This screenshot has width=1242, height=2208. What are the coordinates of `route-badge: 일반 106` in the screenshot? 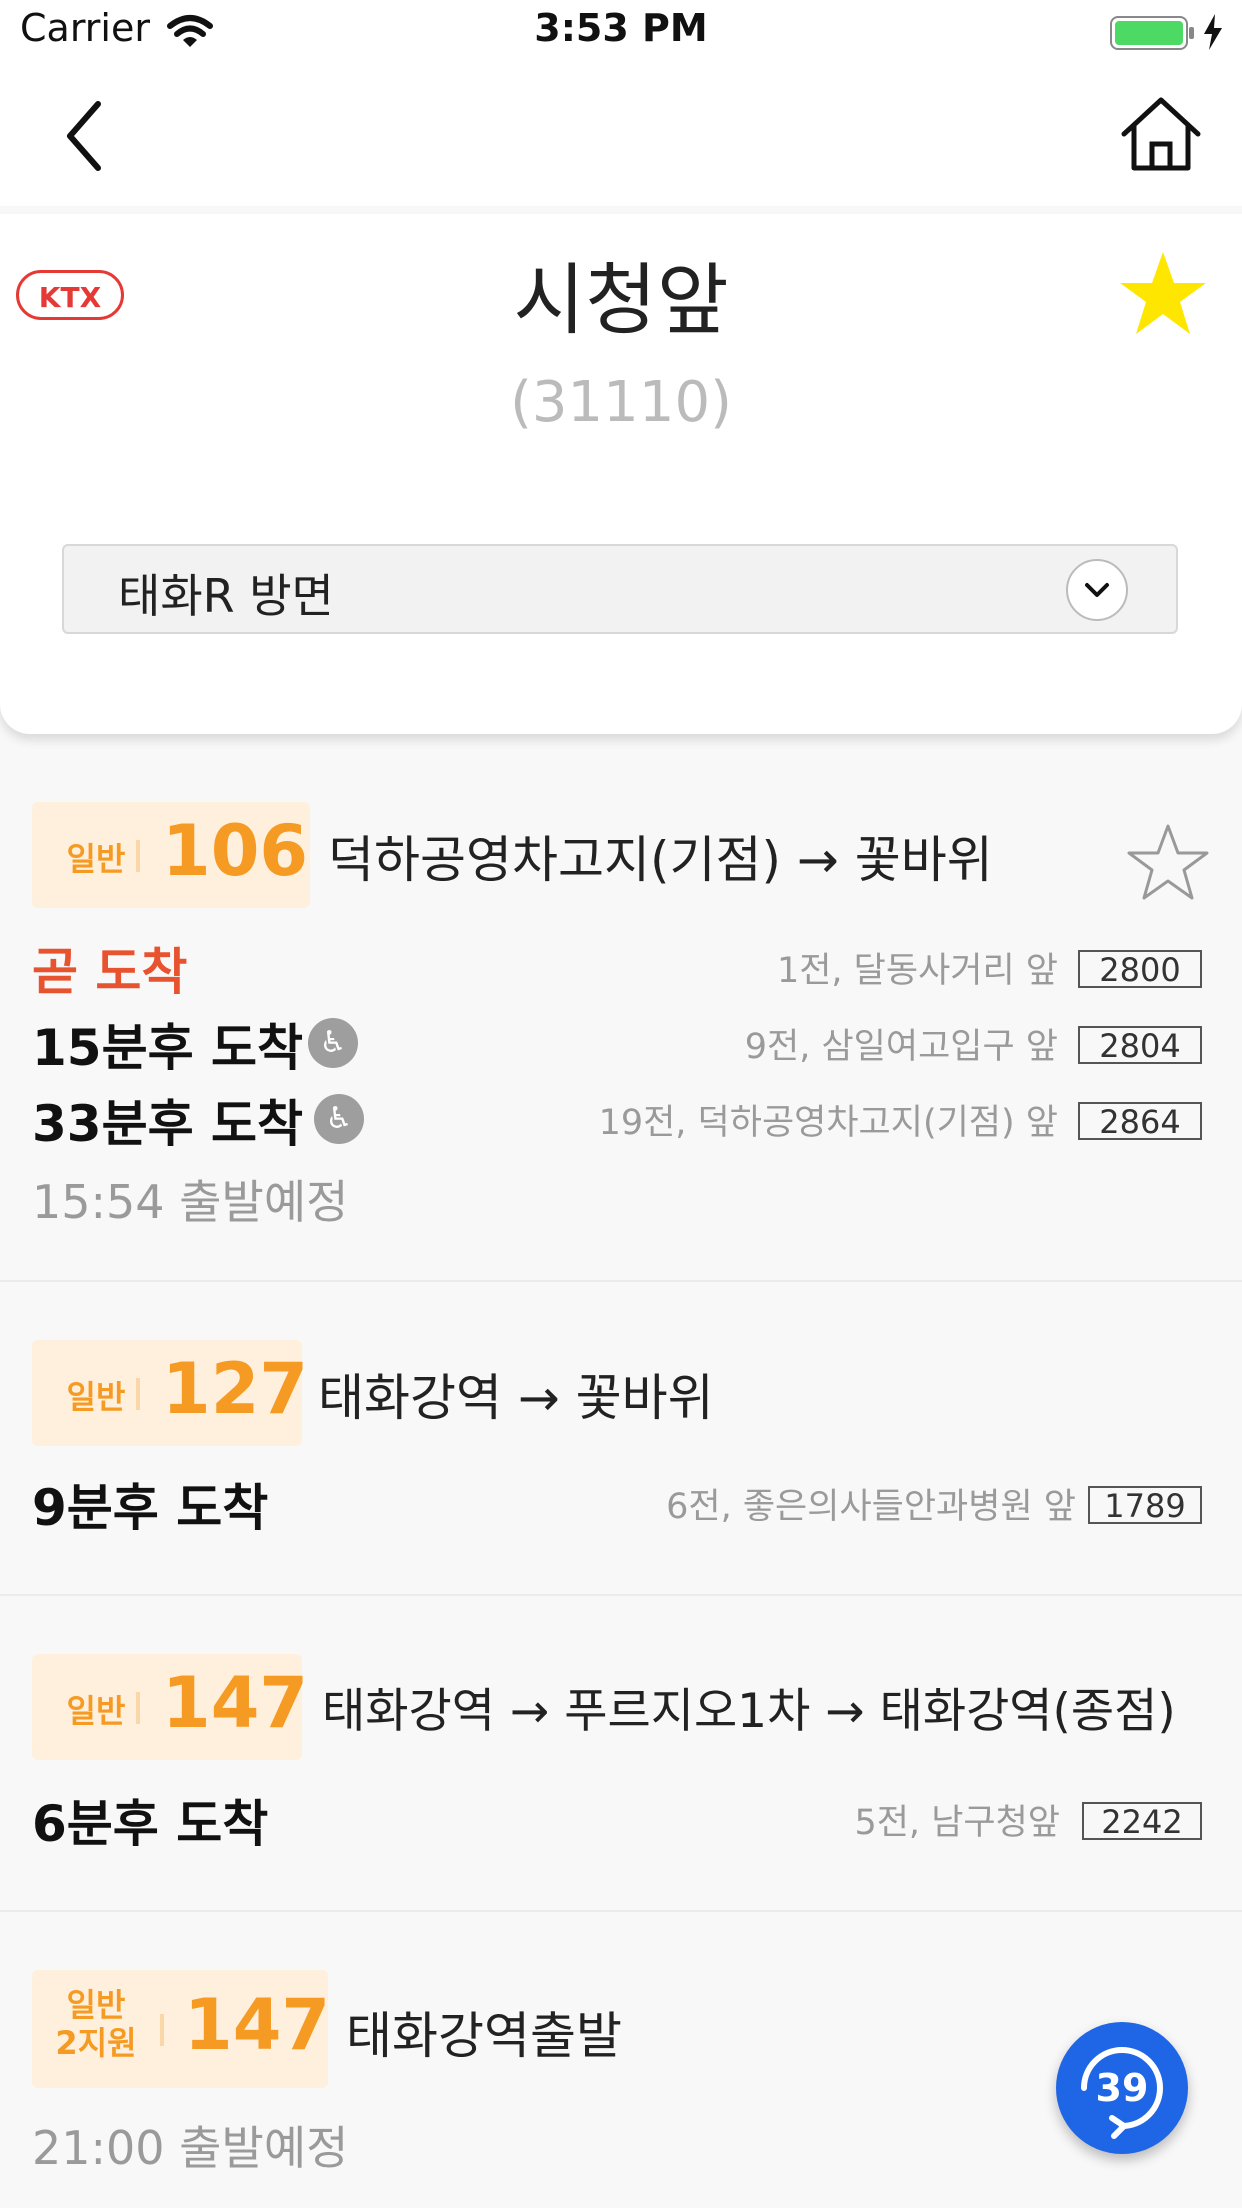 It's located at (171, 855).